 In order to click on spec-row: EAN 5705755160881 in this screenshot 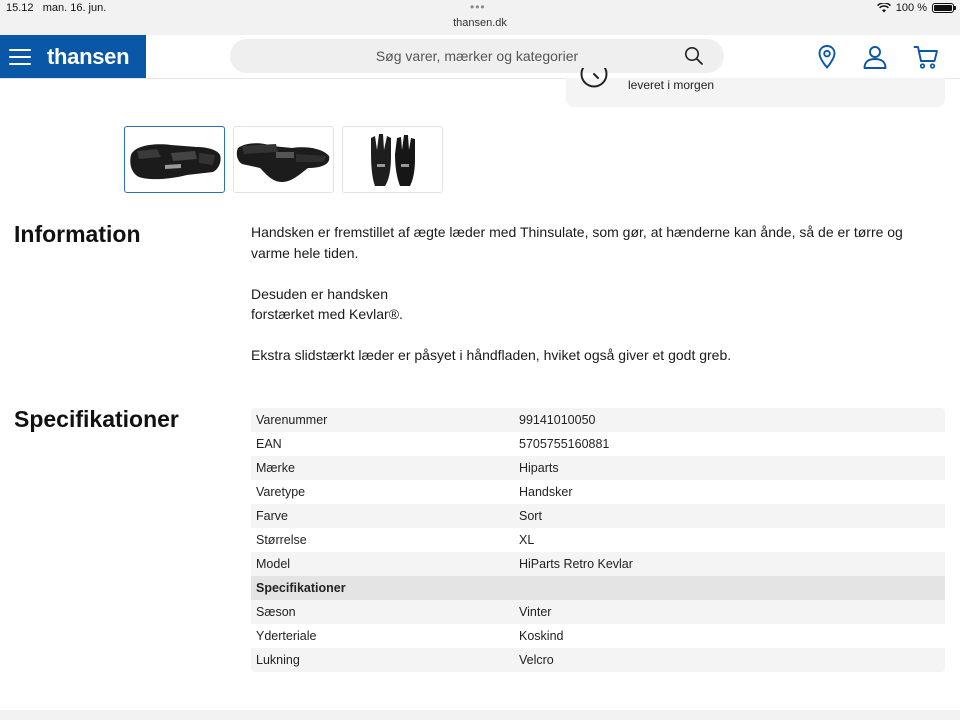, I will do `click(598, 444)`.